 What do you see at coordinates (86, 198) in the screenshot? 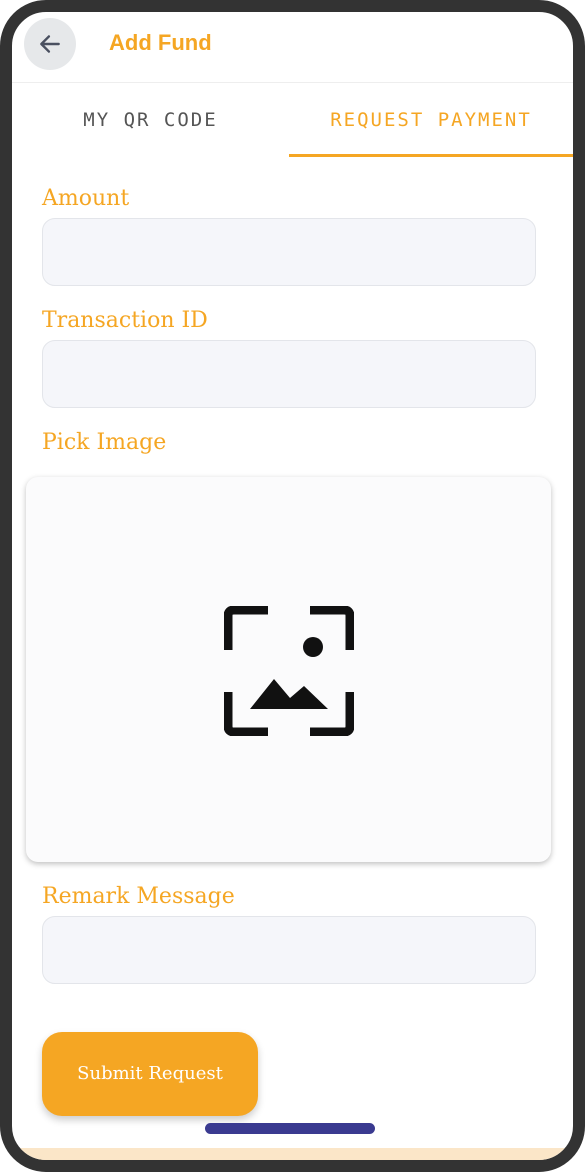
I see `amount-label: Amount` at bounding box center [86, 198].